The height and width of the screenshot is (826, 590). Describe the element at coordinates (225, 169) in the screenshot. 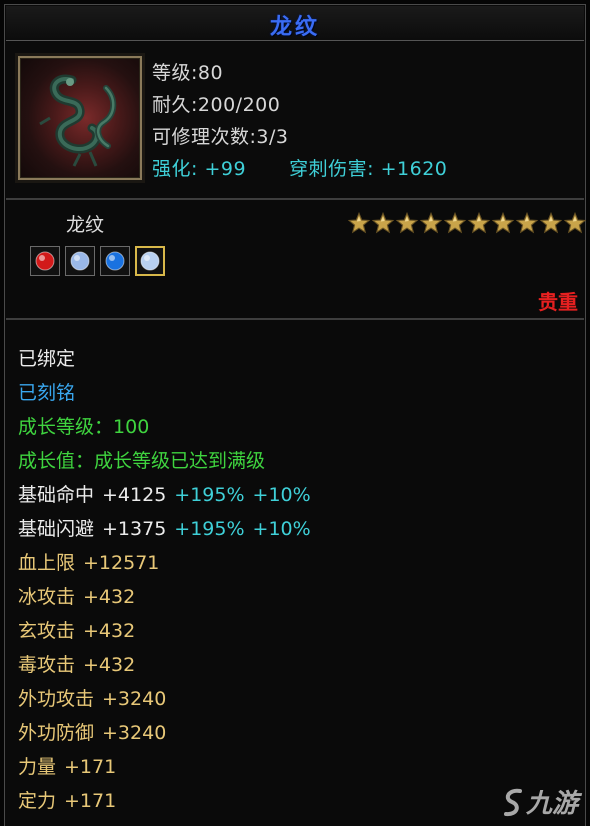

I see `enhance-value: +99` at that location.